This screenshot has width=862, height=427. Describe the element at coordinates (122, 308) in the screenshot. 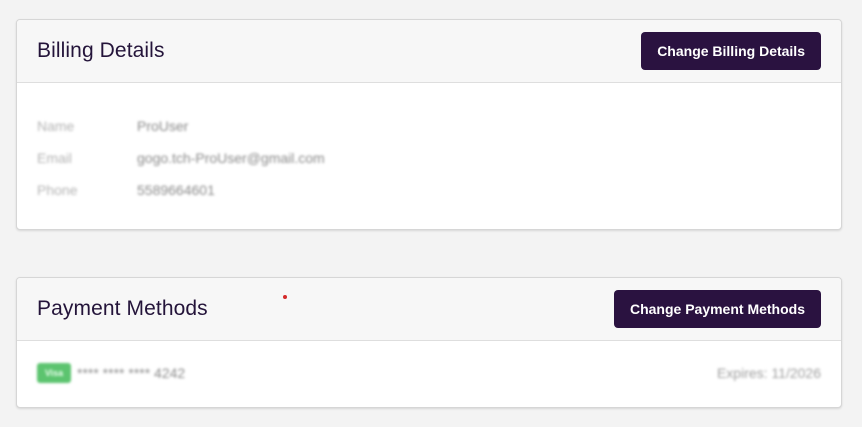

I see `payment-methods-title: Payment Methods` at that location.